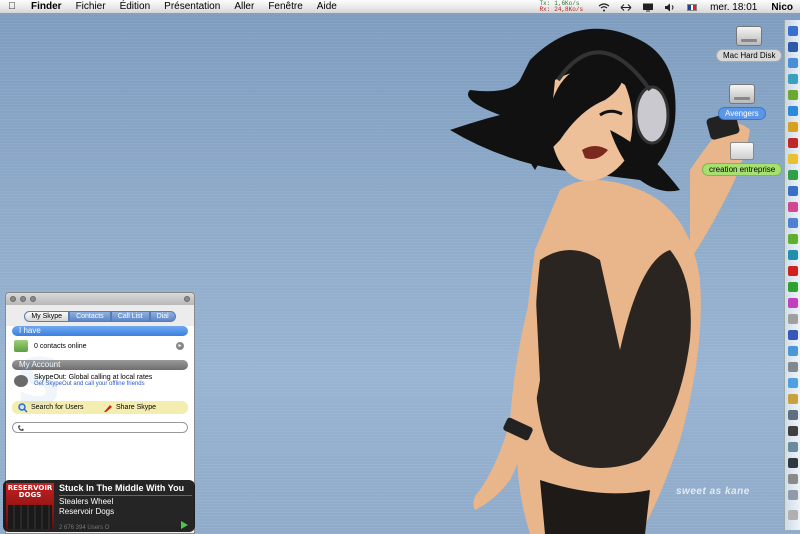 The height and width of the screenshot is (534, 800). I want to click on contacts-icon, so click(21, 346).